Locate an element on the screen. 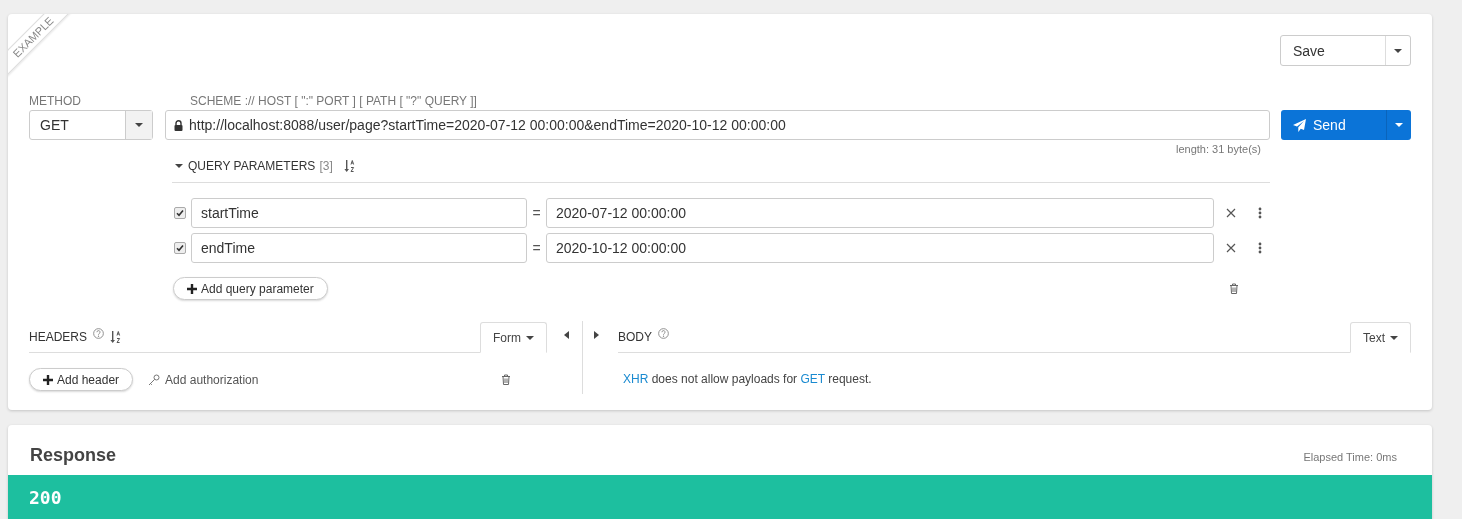 The height and width of the screenshot is (519, 1462). parameter-value-field: 2020-07-12 00:00:00 is located at coordinates (880, 213).